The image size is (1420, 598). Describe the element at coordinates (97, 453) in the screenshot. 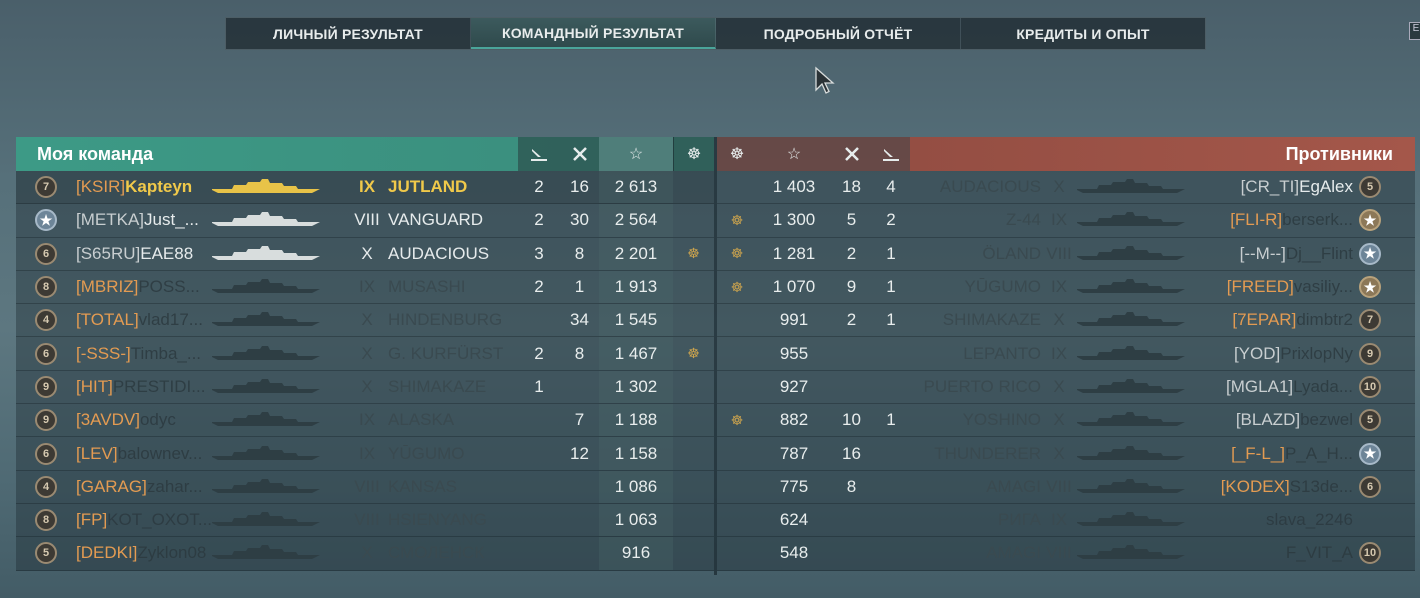

I see `clan-tag: [LEV]` at that location.